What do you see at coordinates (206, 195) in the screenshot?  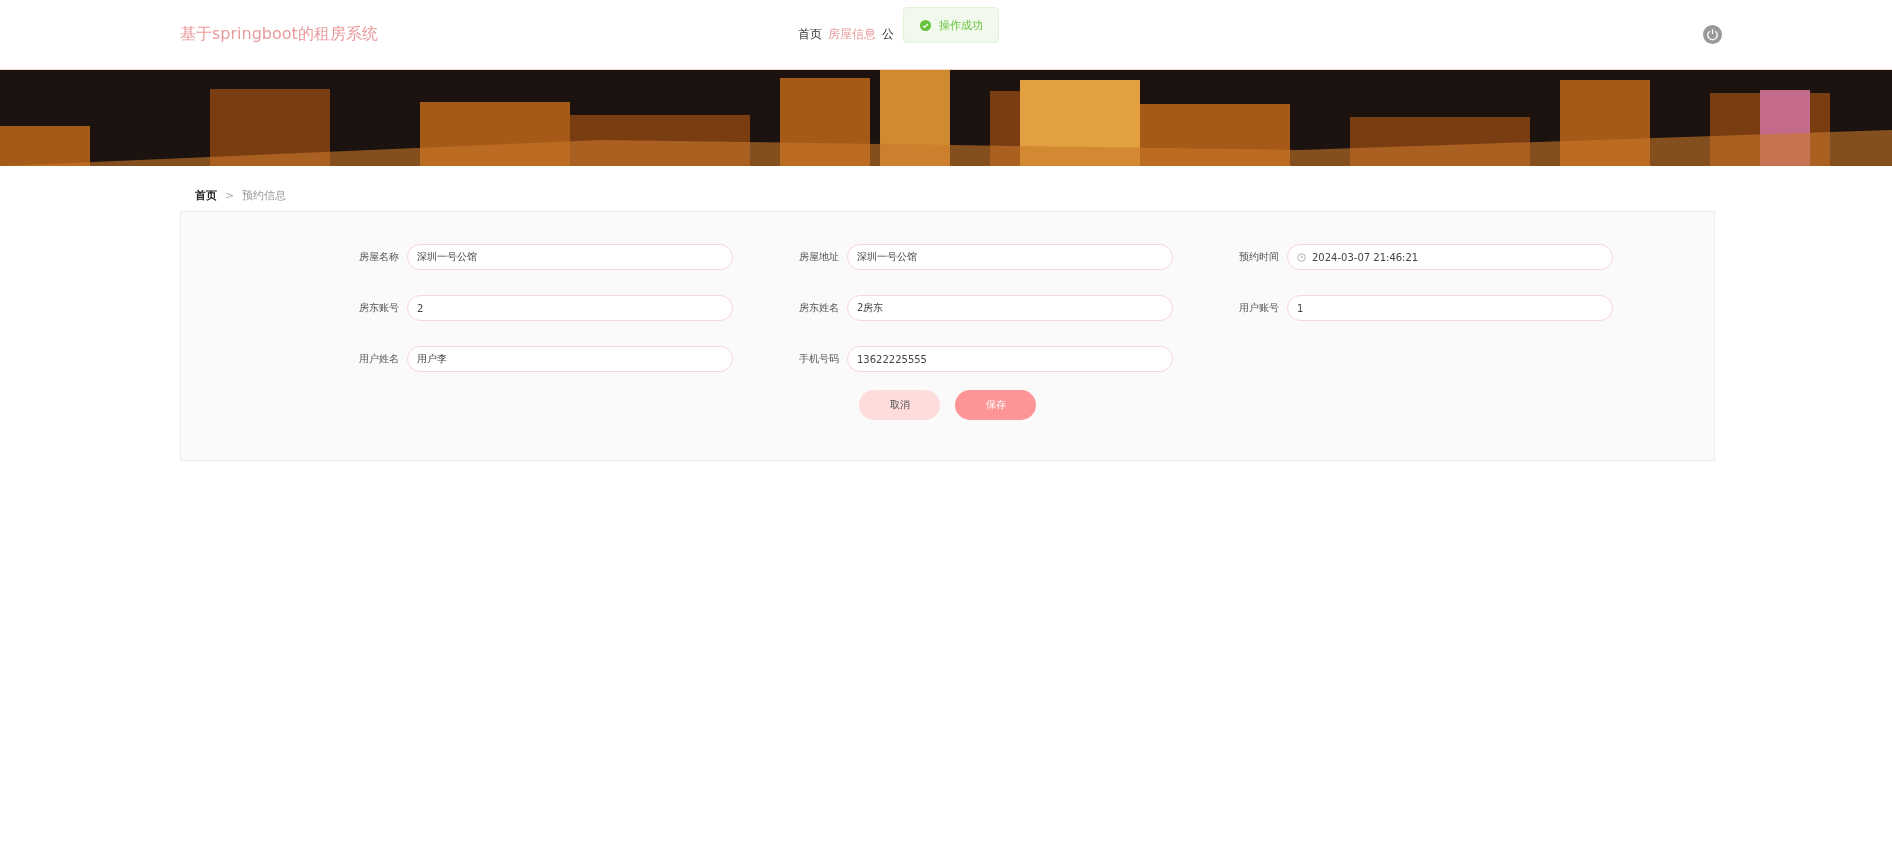 I see `breadcrumb-item: 首页` at bounding box center [206, 195].